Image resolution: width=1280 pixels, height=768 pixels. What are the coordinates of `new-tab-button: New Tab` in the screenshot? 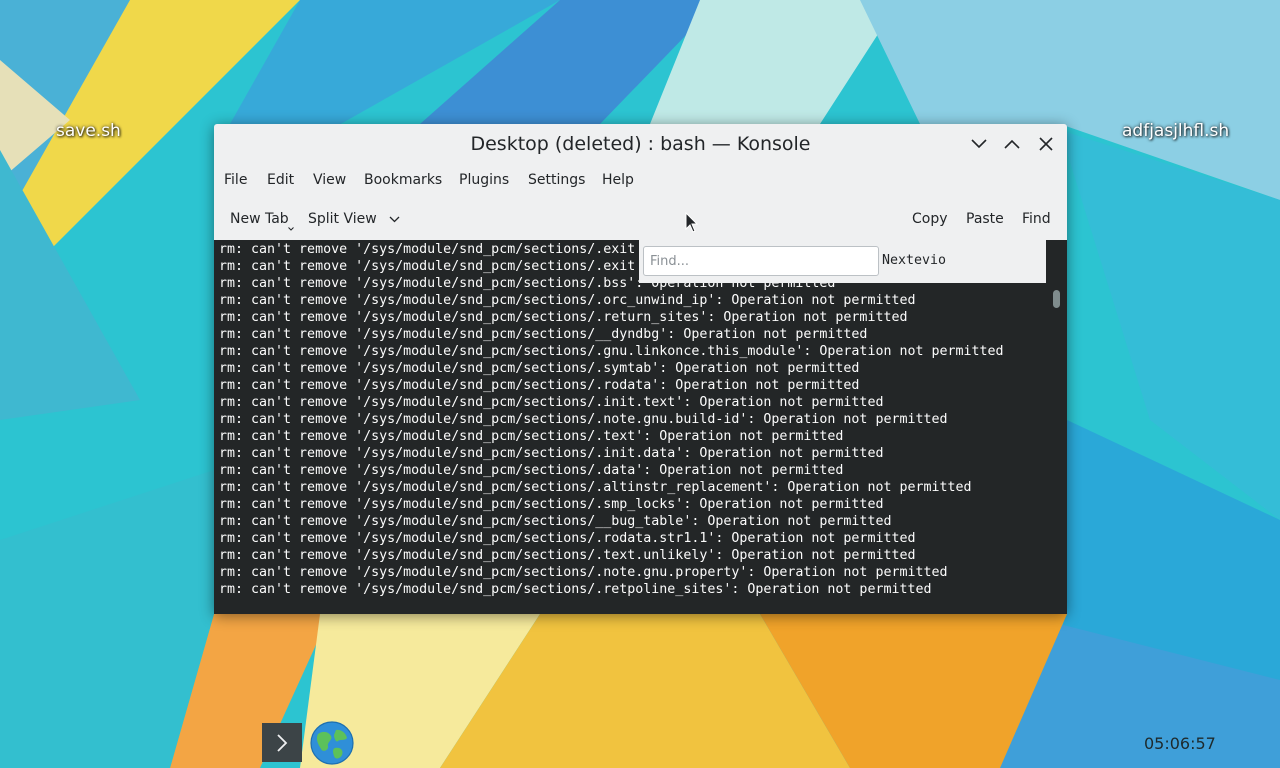 It's located at (262, 221).